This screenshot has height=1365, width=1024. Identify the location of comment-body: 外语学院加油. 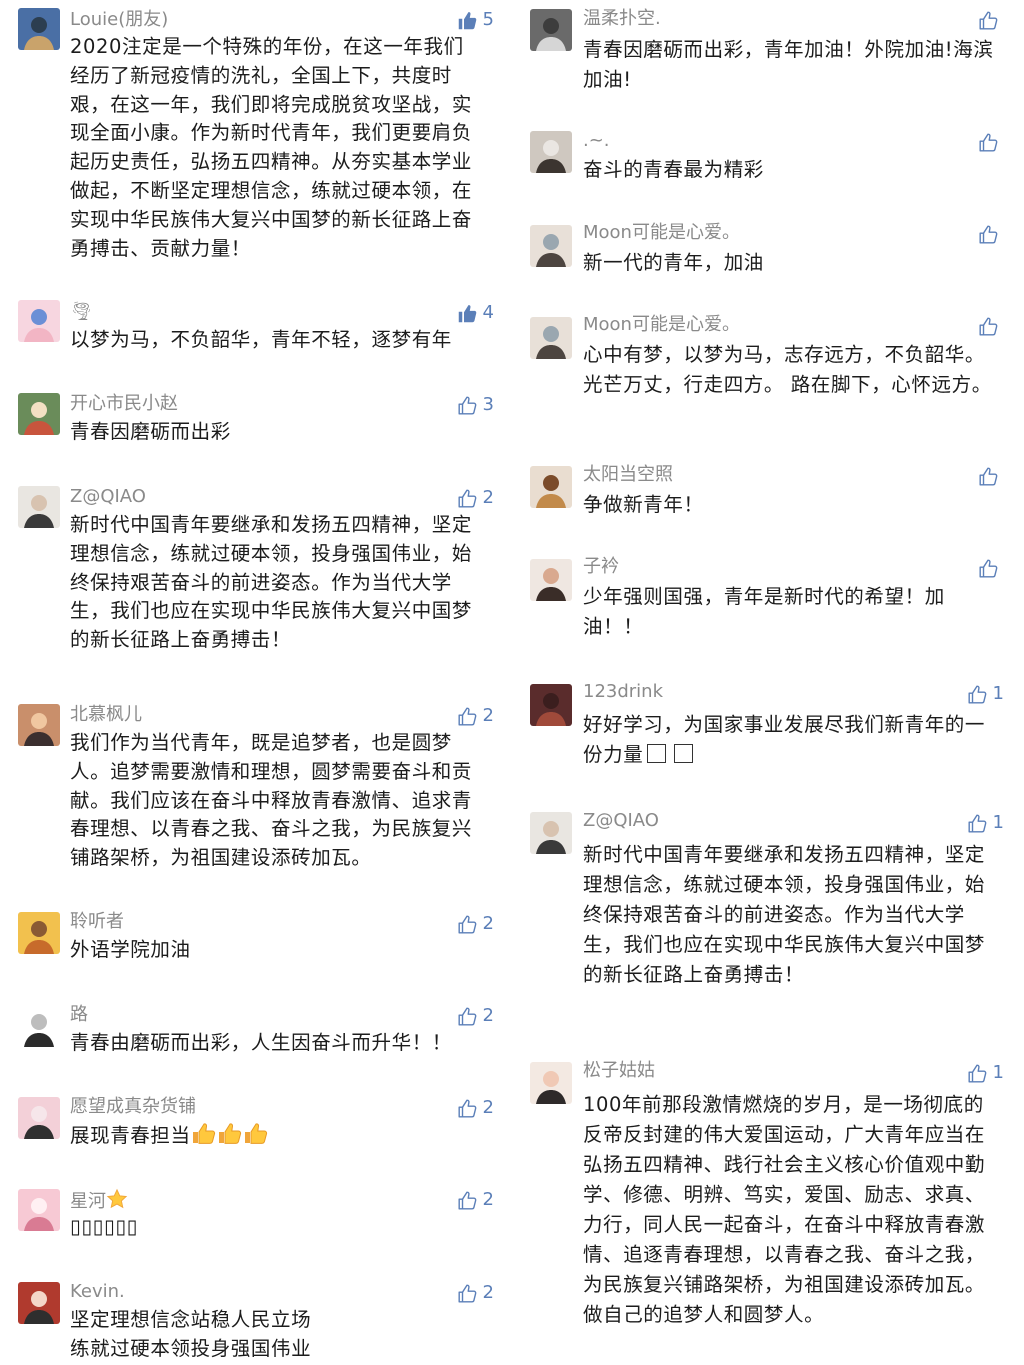
(130, 949).